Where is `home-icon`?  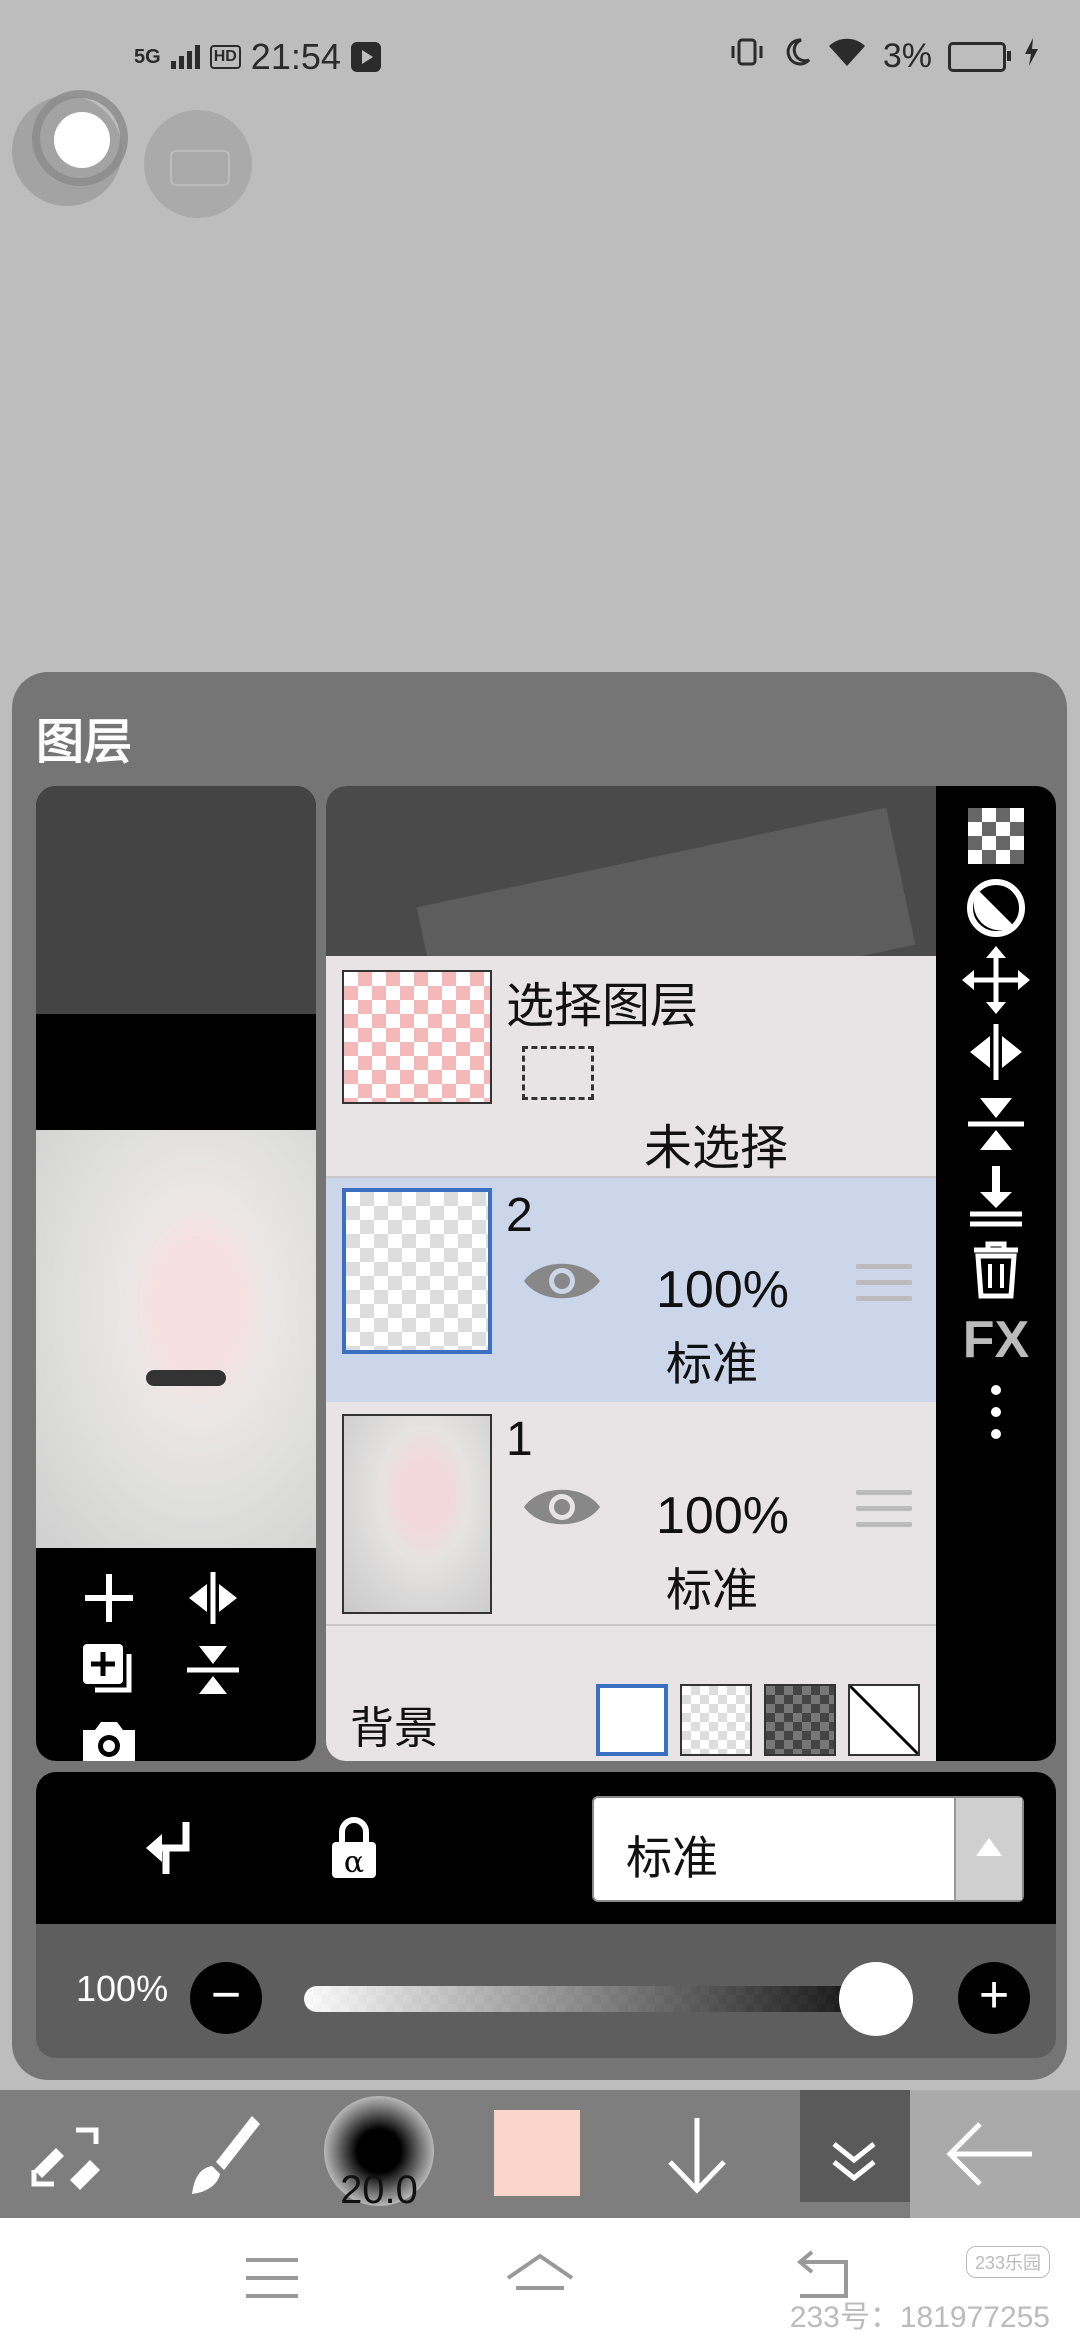
home-icon is located at coordinates (540, 2271).